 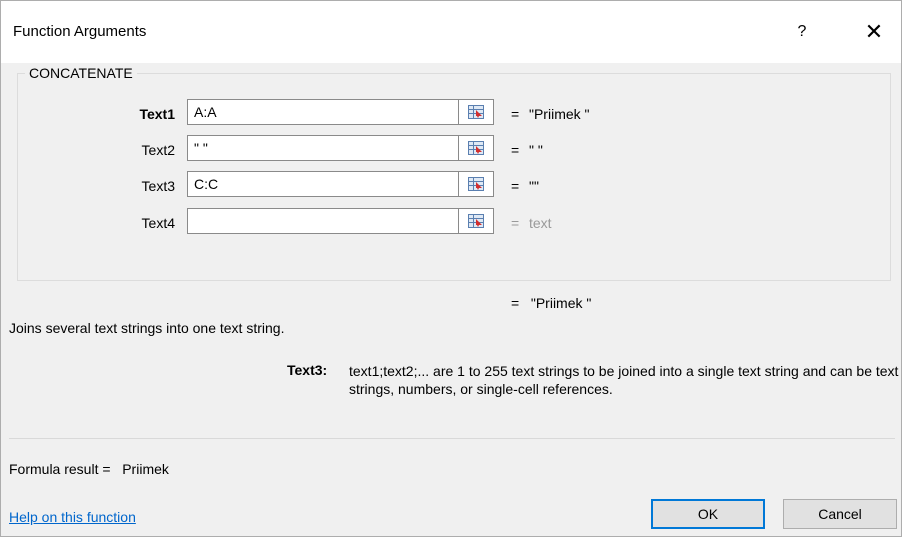 I want to click on ref-button-text2, so click(x=476, y=148).